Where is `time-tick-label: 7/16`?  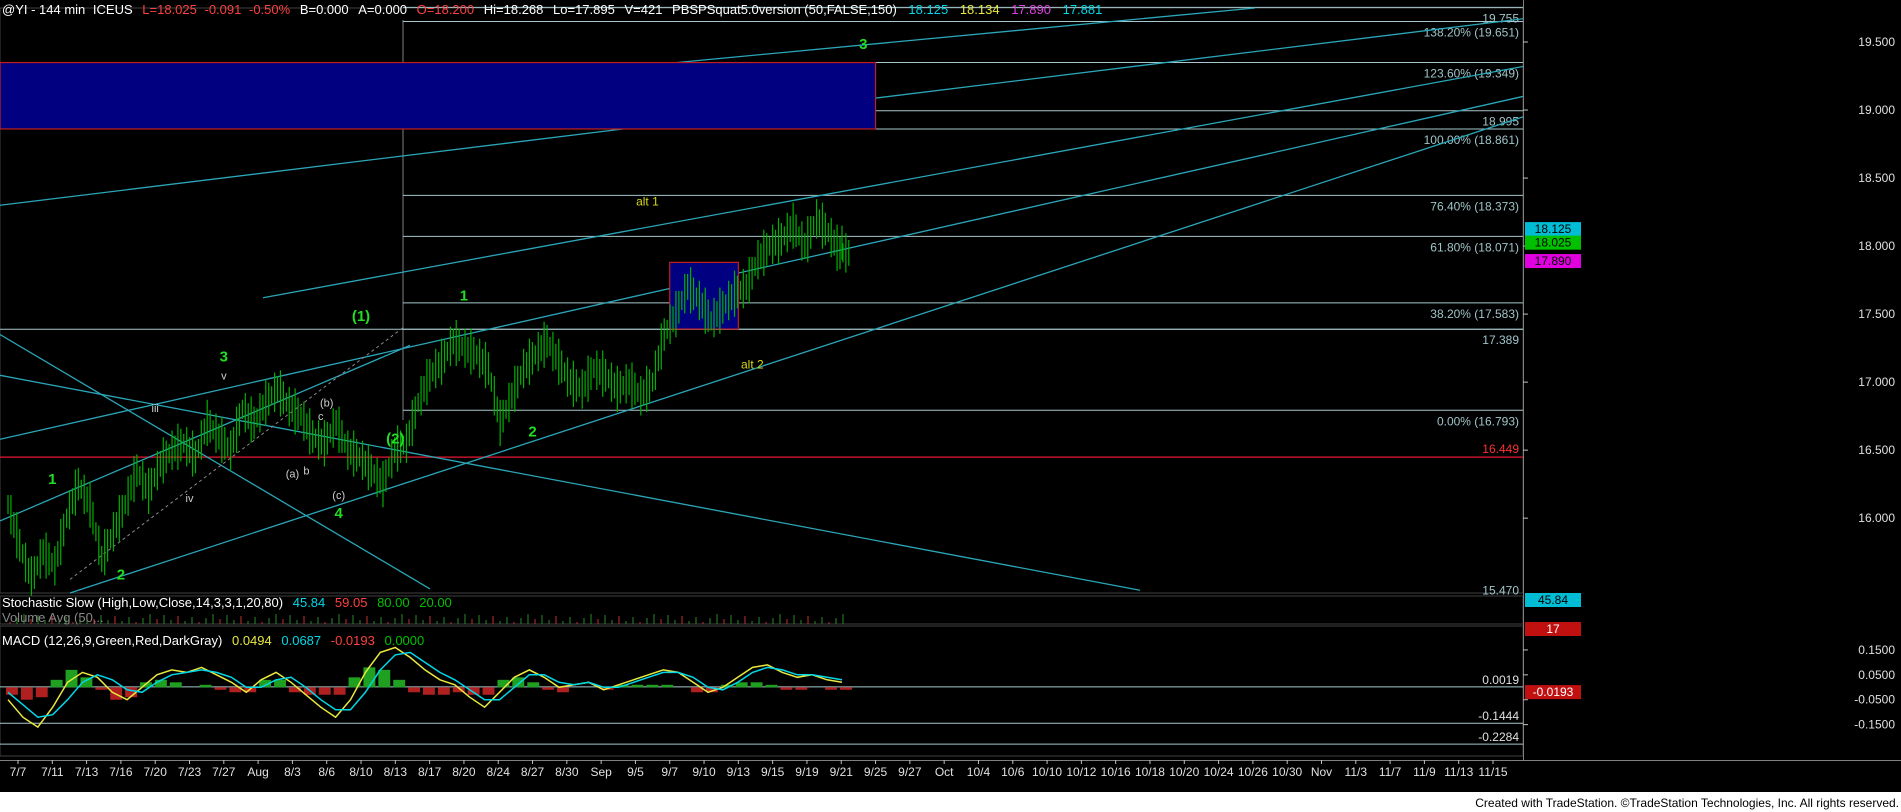
time-tick-label: 7/16 is located at coordinates (121, 772).